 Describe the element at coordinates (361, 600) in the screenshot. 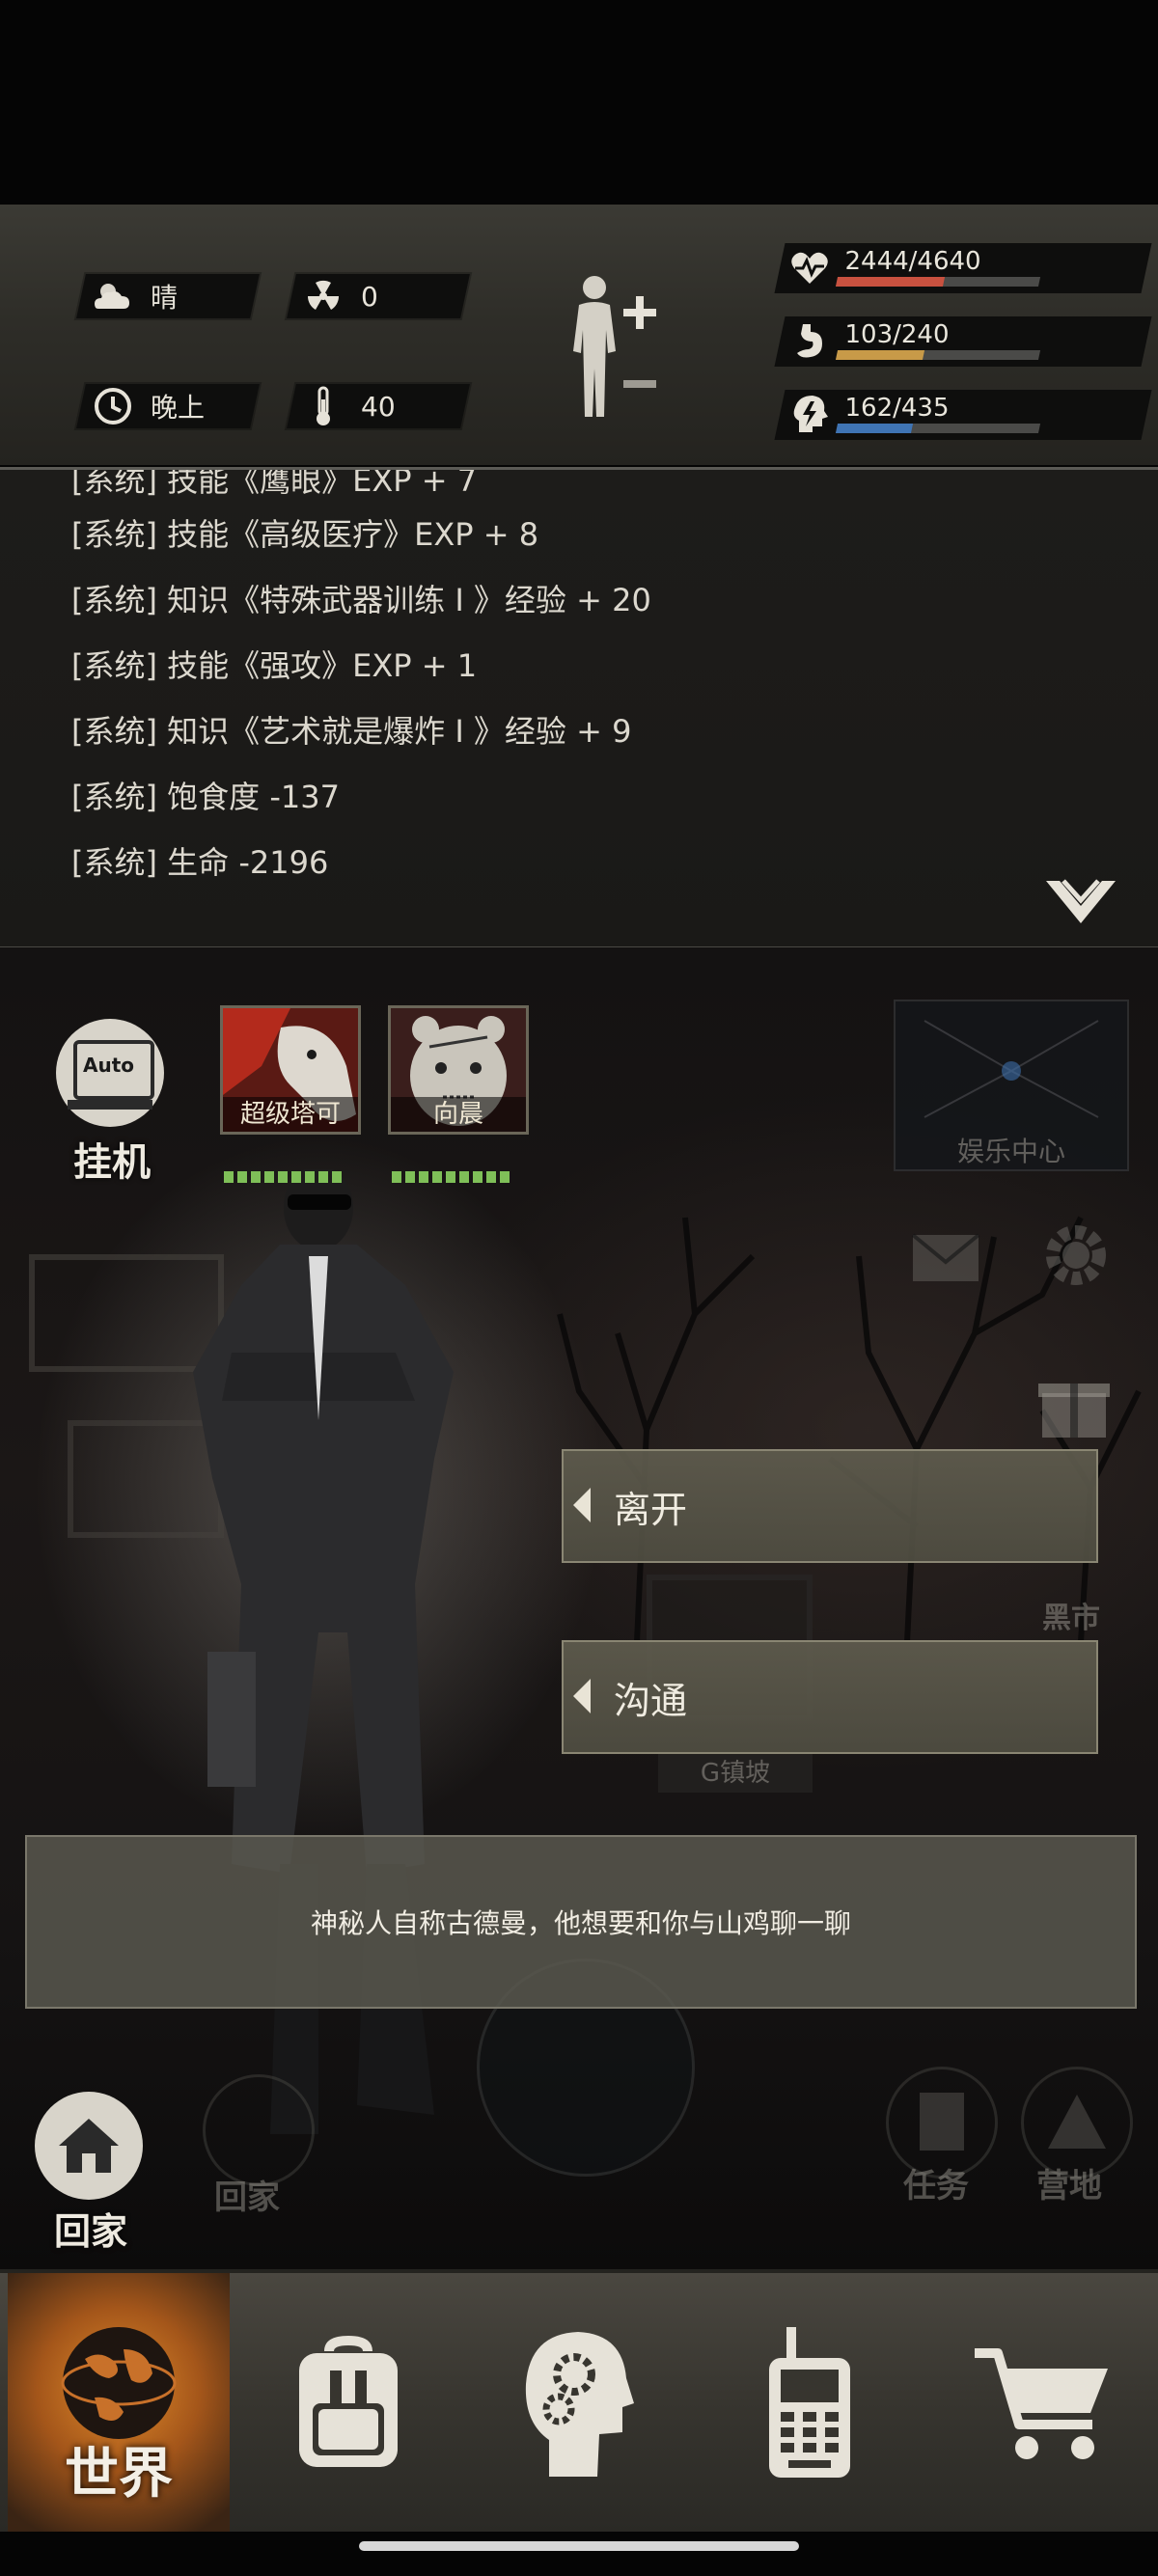

I see `log-line: [系统] 知识《特殊武器训练 I 》经验 + 20` at that location.